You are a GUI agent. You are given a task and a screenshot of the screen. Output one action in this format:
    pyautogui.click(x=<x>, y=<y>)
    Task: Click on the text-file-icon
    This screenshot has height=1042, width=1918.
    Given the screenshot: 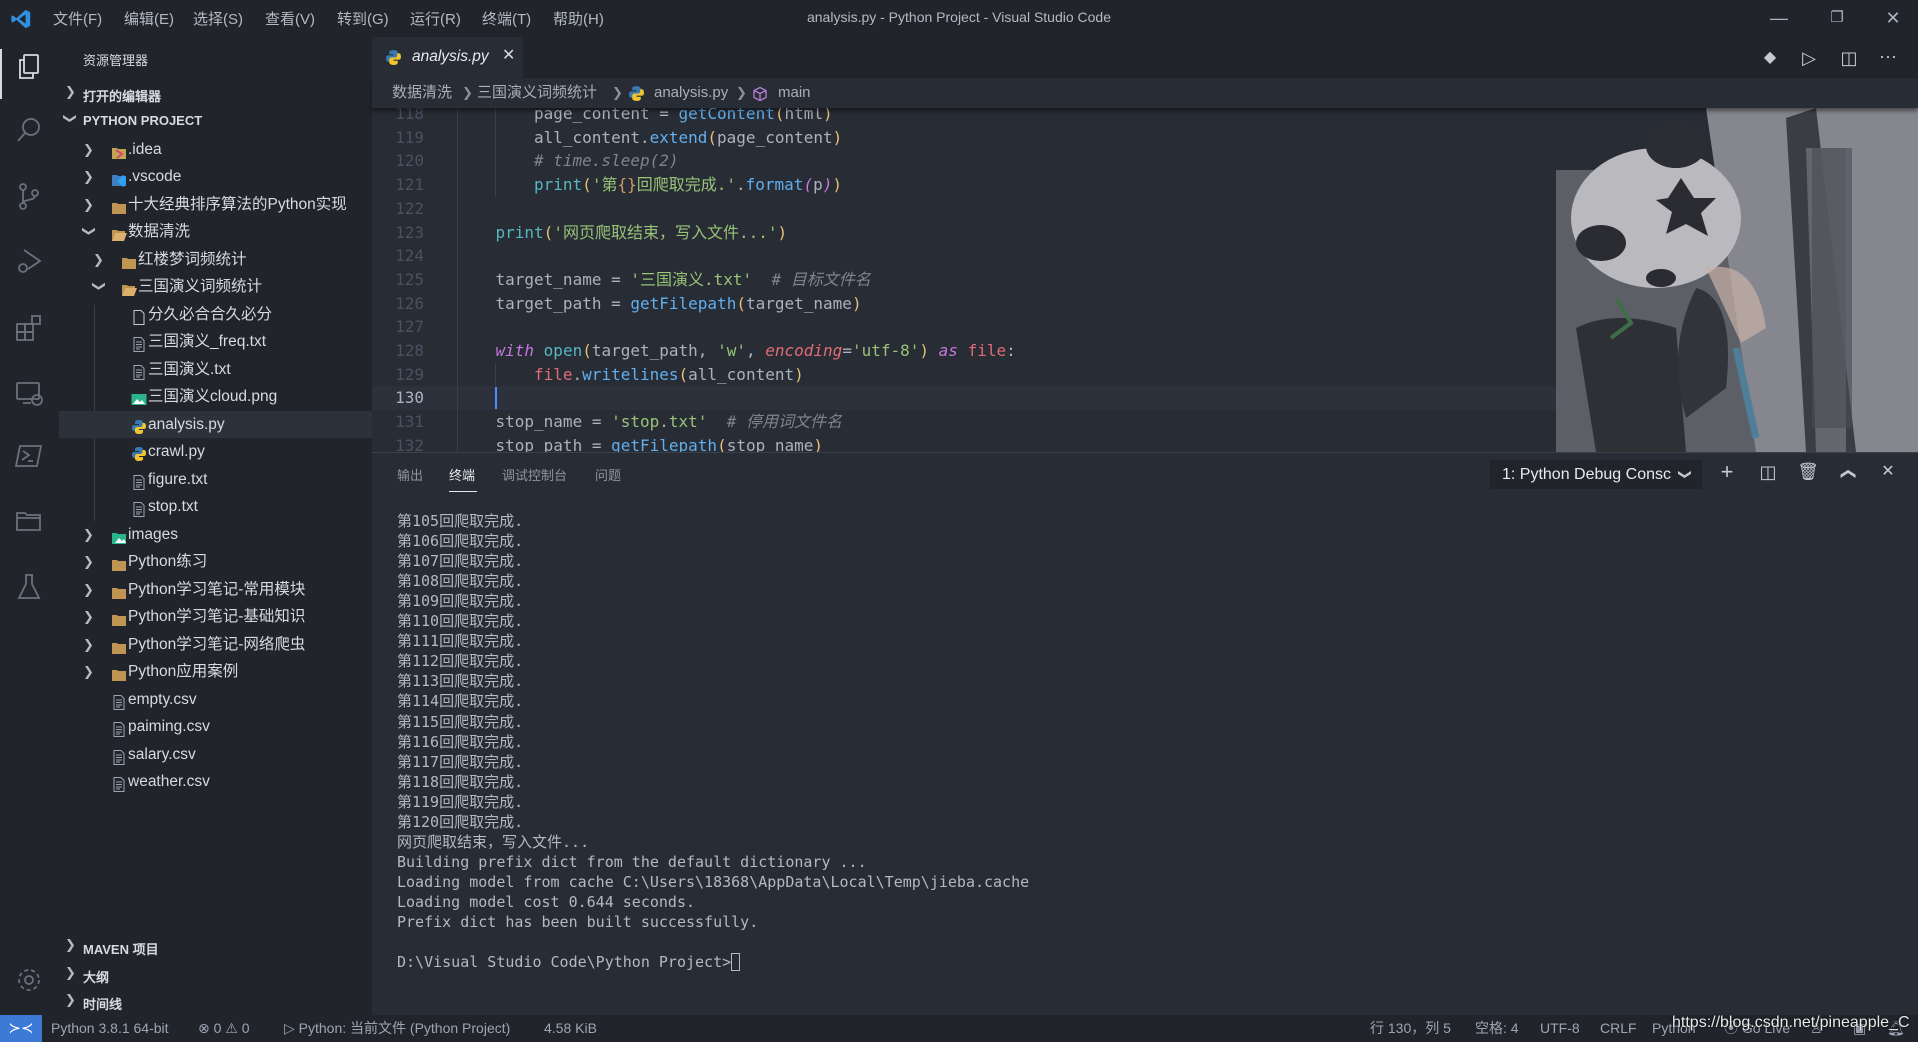 What is the action you would take?
    pyautogui.click(x=119, y=701)
    